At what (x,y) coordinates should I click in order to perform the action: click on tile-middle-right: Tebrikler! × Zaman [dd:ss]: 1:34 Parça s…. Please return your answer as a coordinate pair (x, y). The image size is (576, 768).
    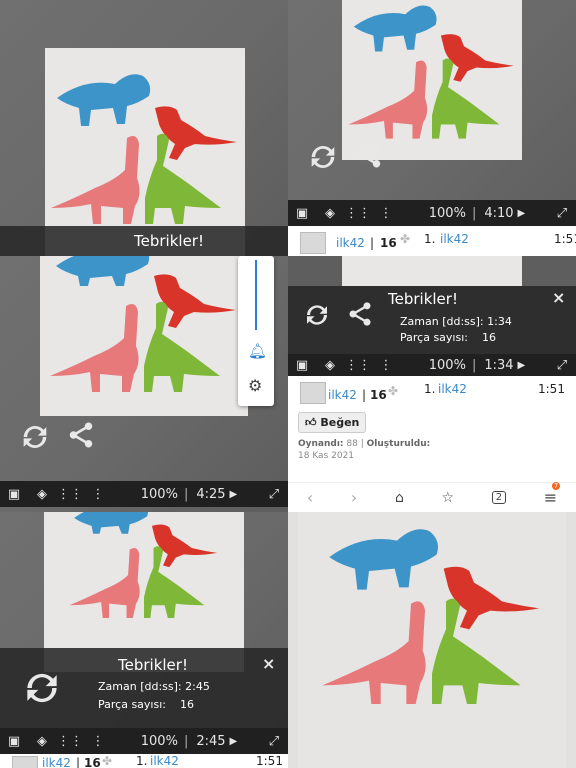
    Looking at the image, I should click on (432, 369).